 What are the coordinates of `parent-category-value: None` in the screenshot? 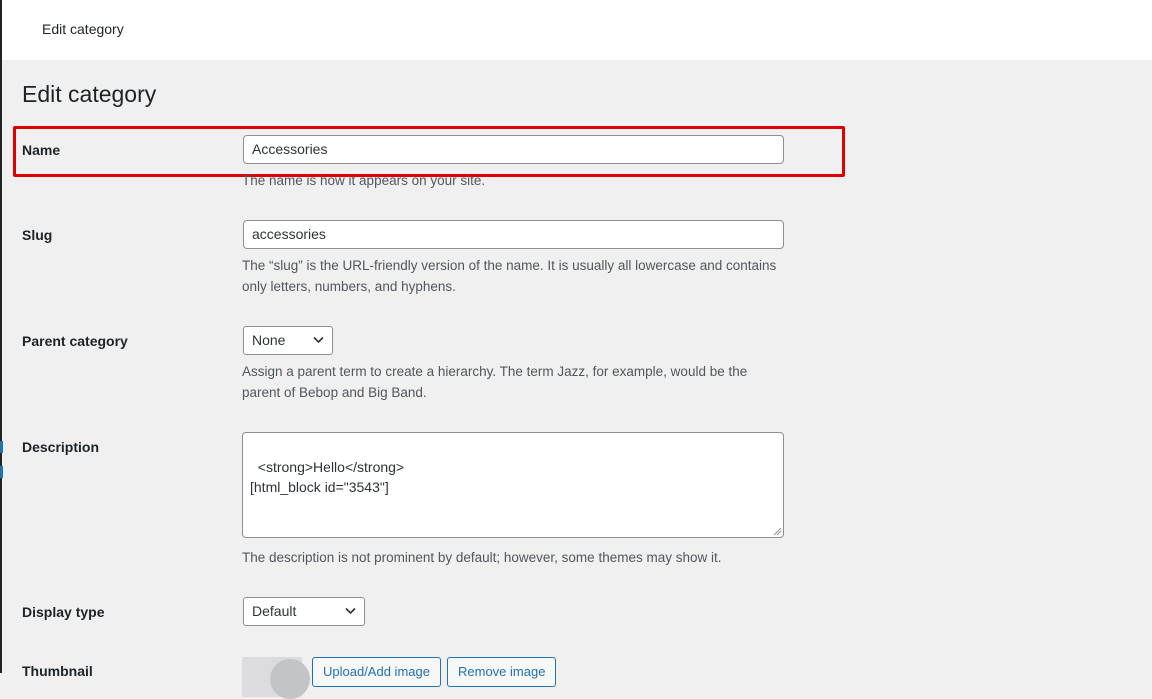 It's located at (269, 340).